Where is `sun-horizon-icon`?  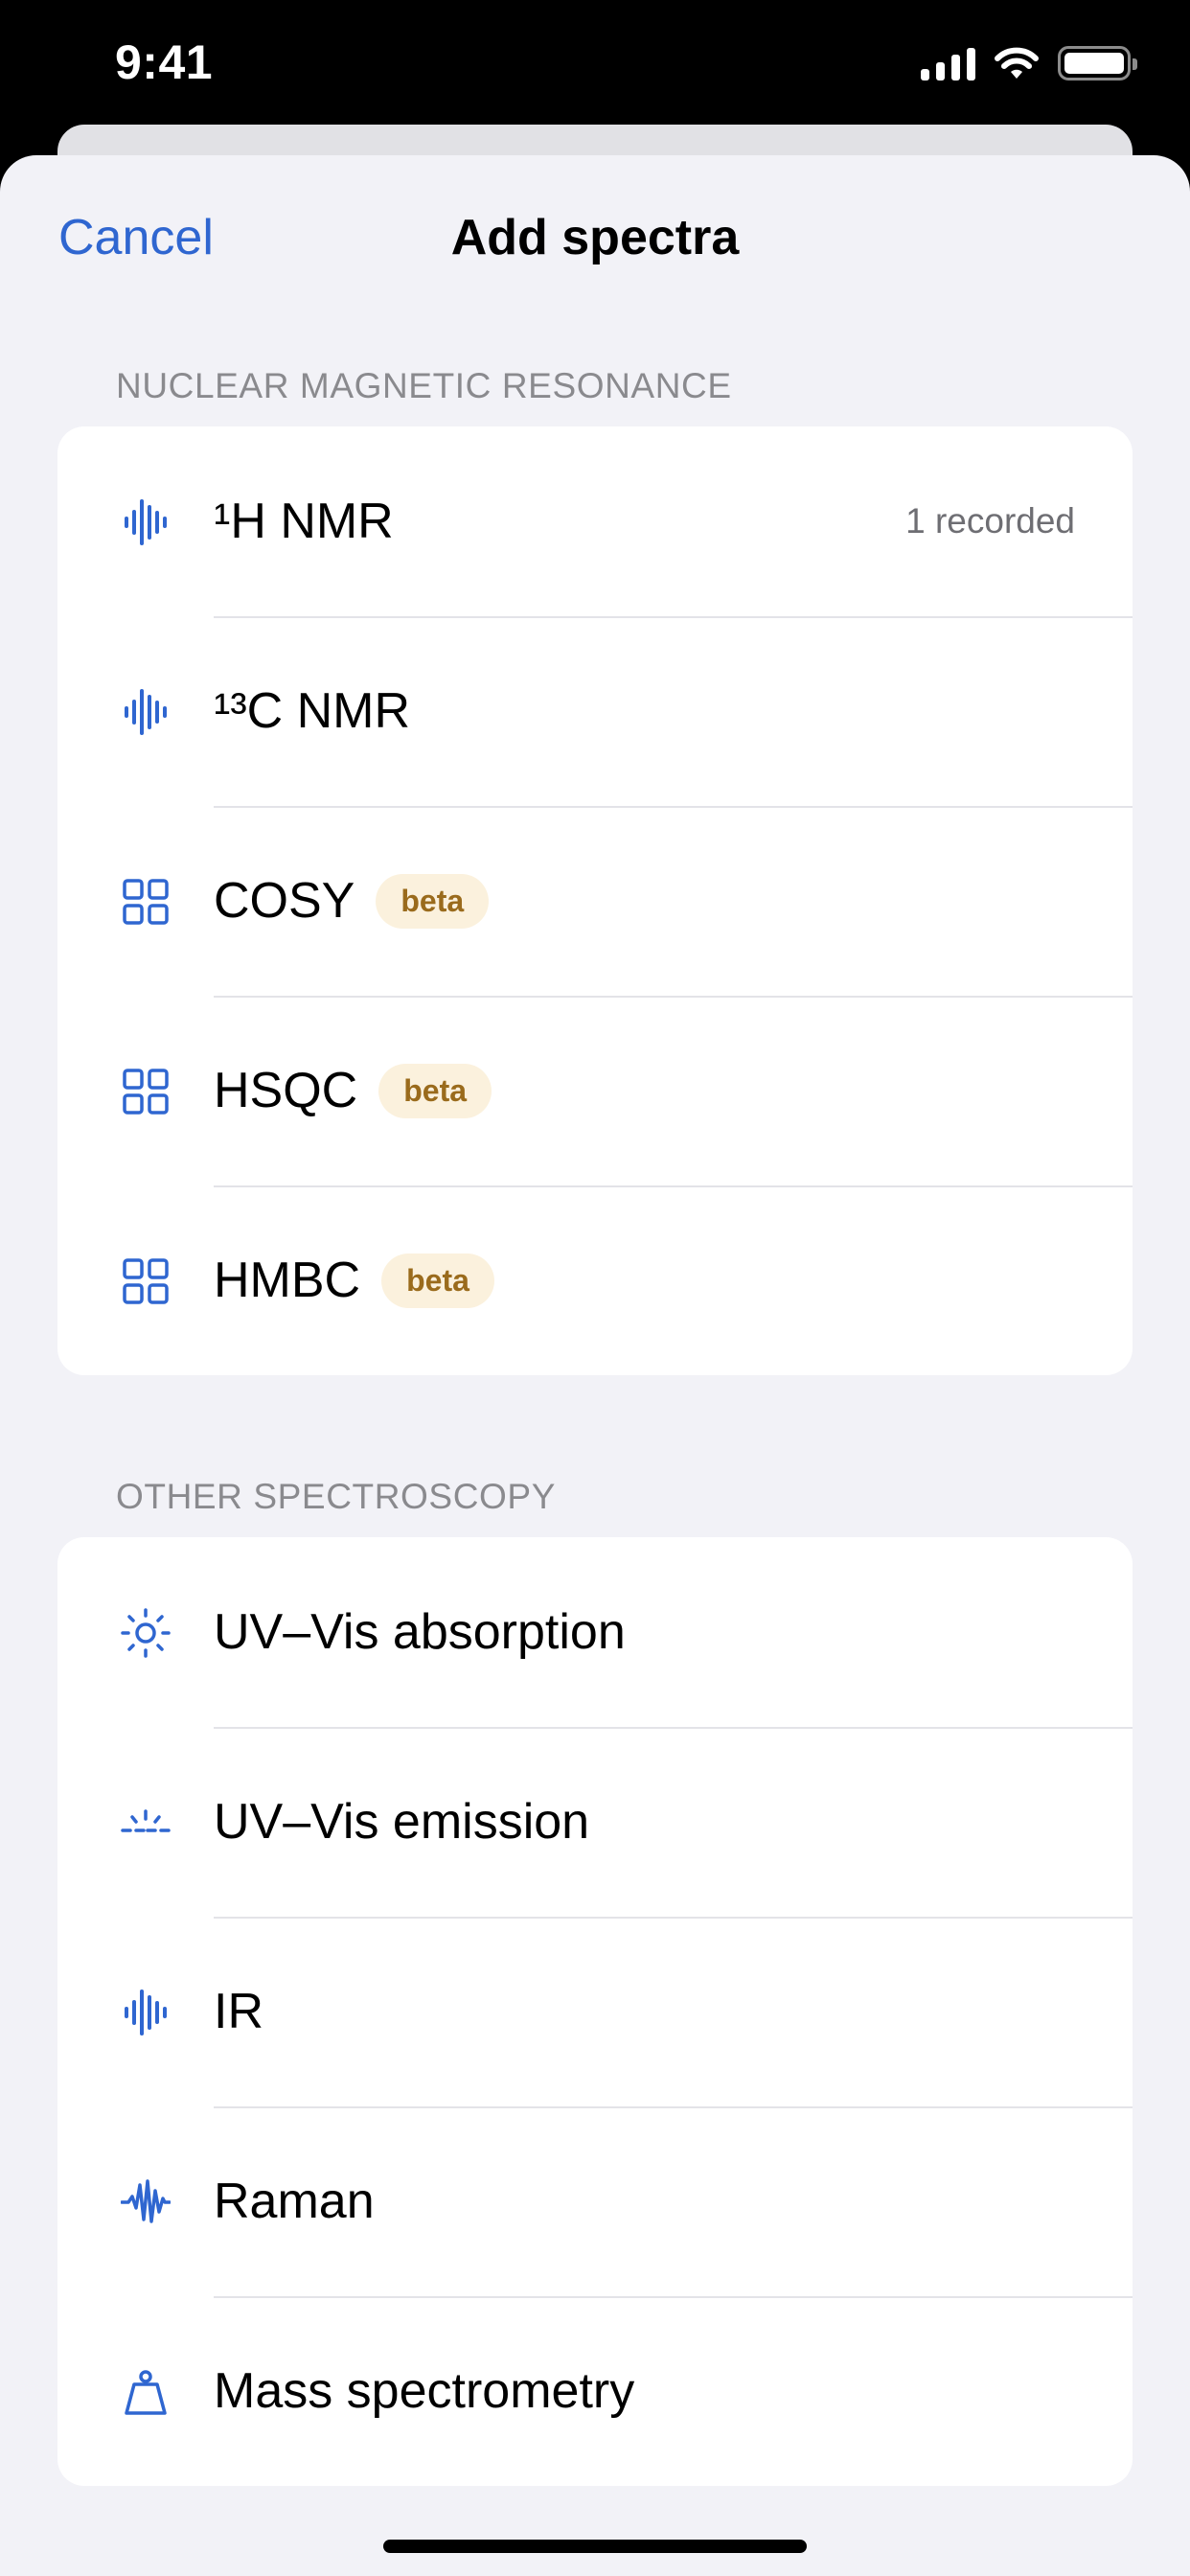
sun-horizon-icon is located at coordinates (146, 1823).